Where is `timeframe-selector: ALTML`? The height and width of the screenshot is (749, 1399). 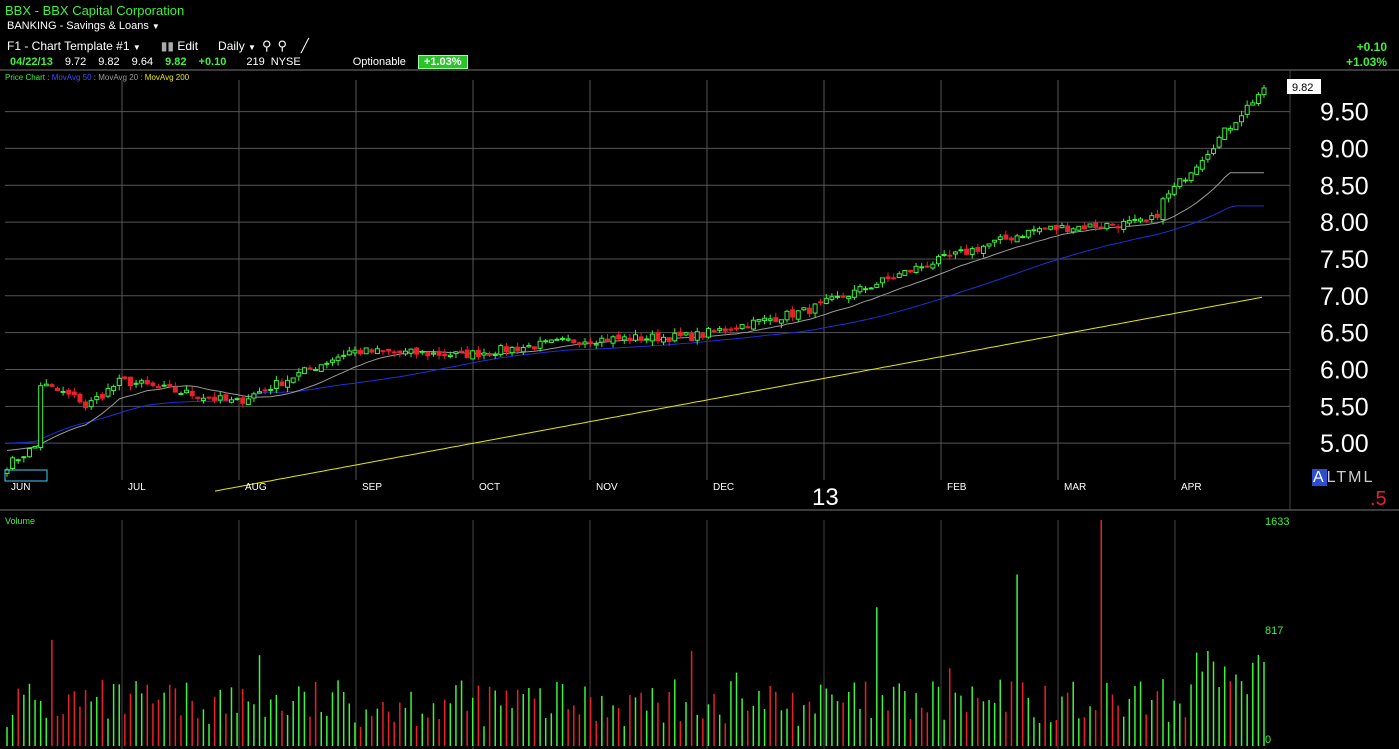
timeframe-selector: ALTML is located at coordinates (1343, 478).